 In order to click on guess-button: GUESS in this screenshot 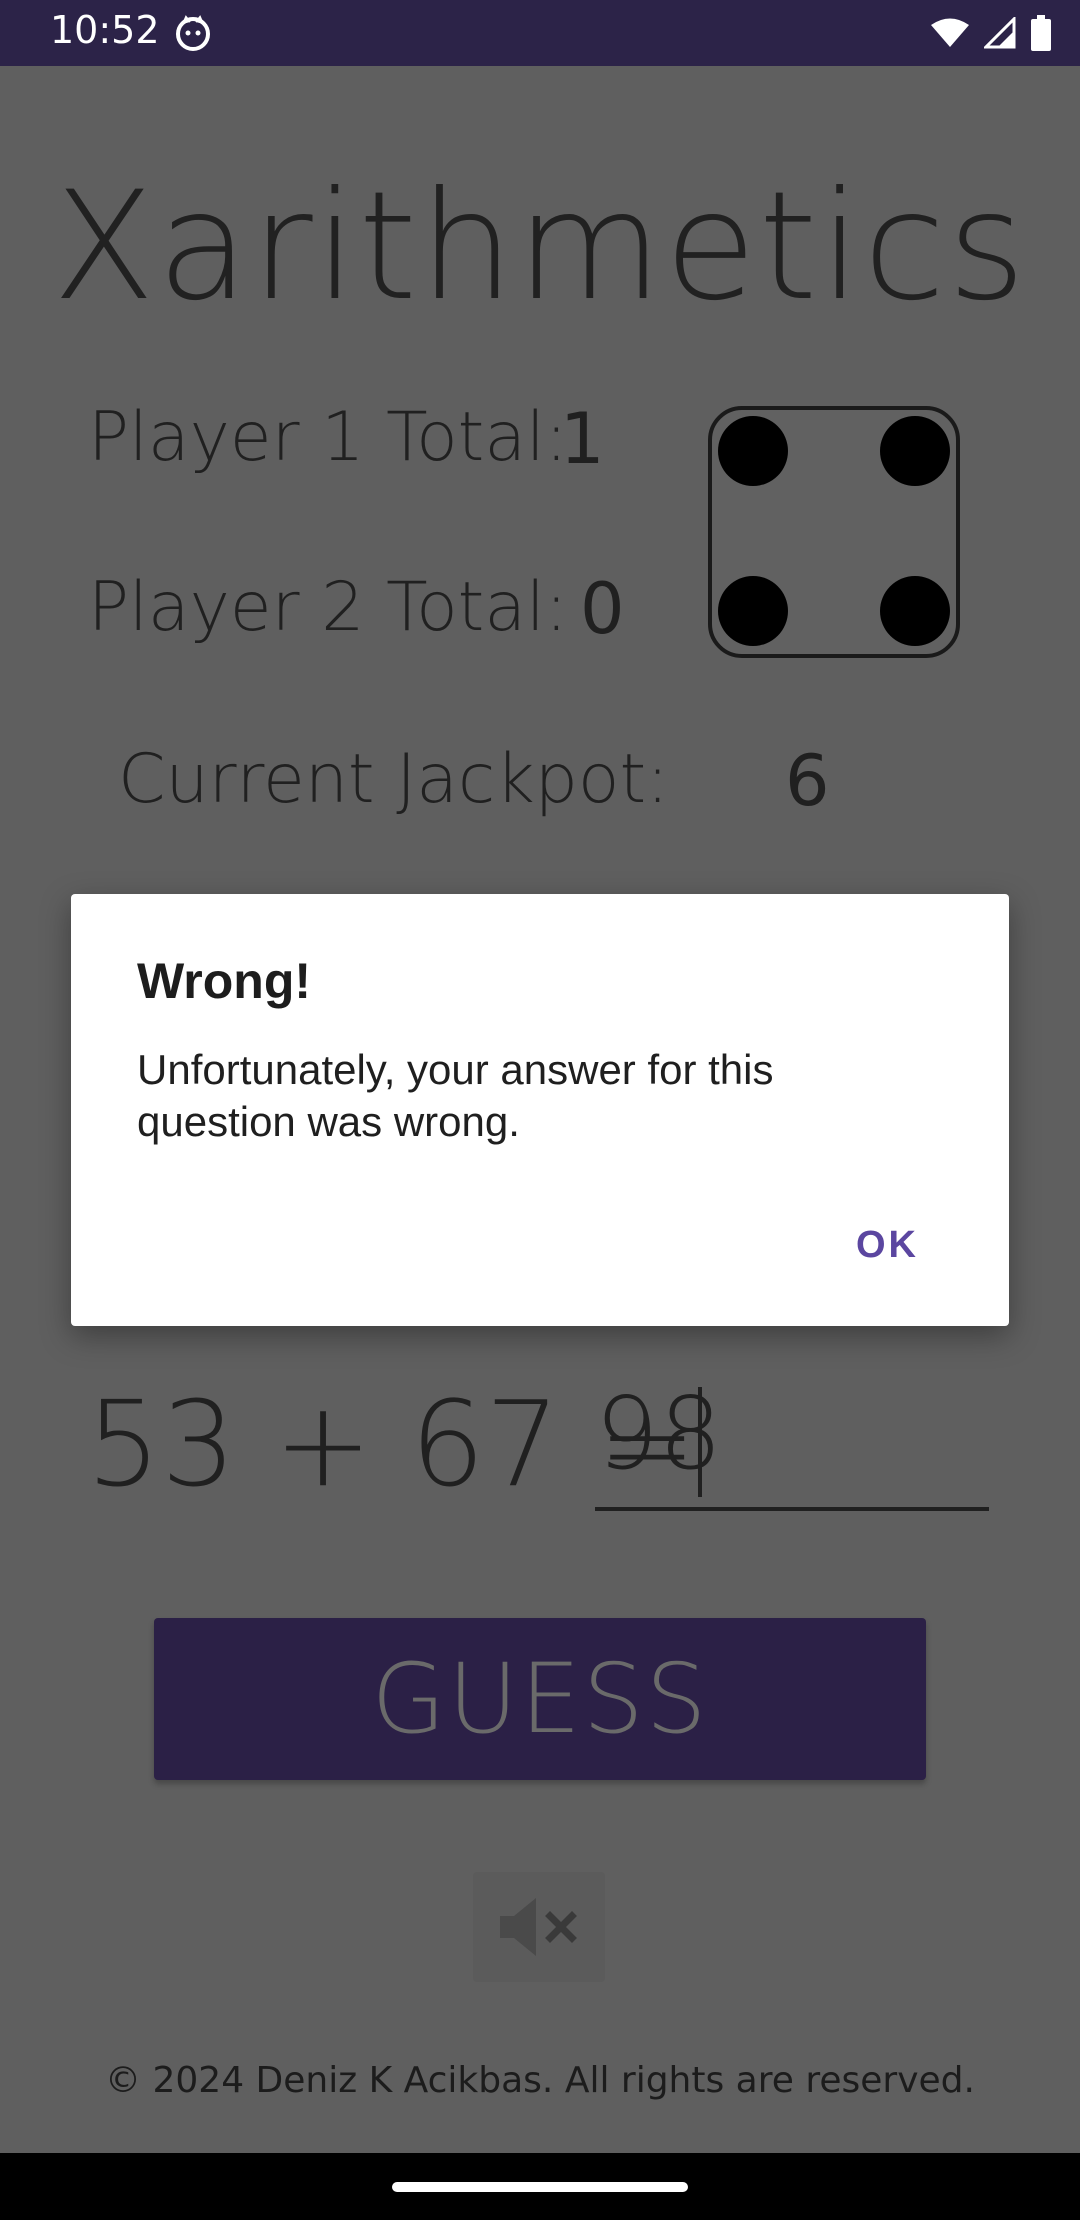, I will do `click(540, 1699)`.